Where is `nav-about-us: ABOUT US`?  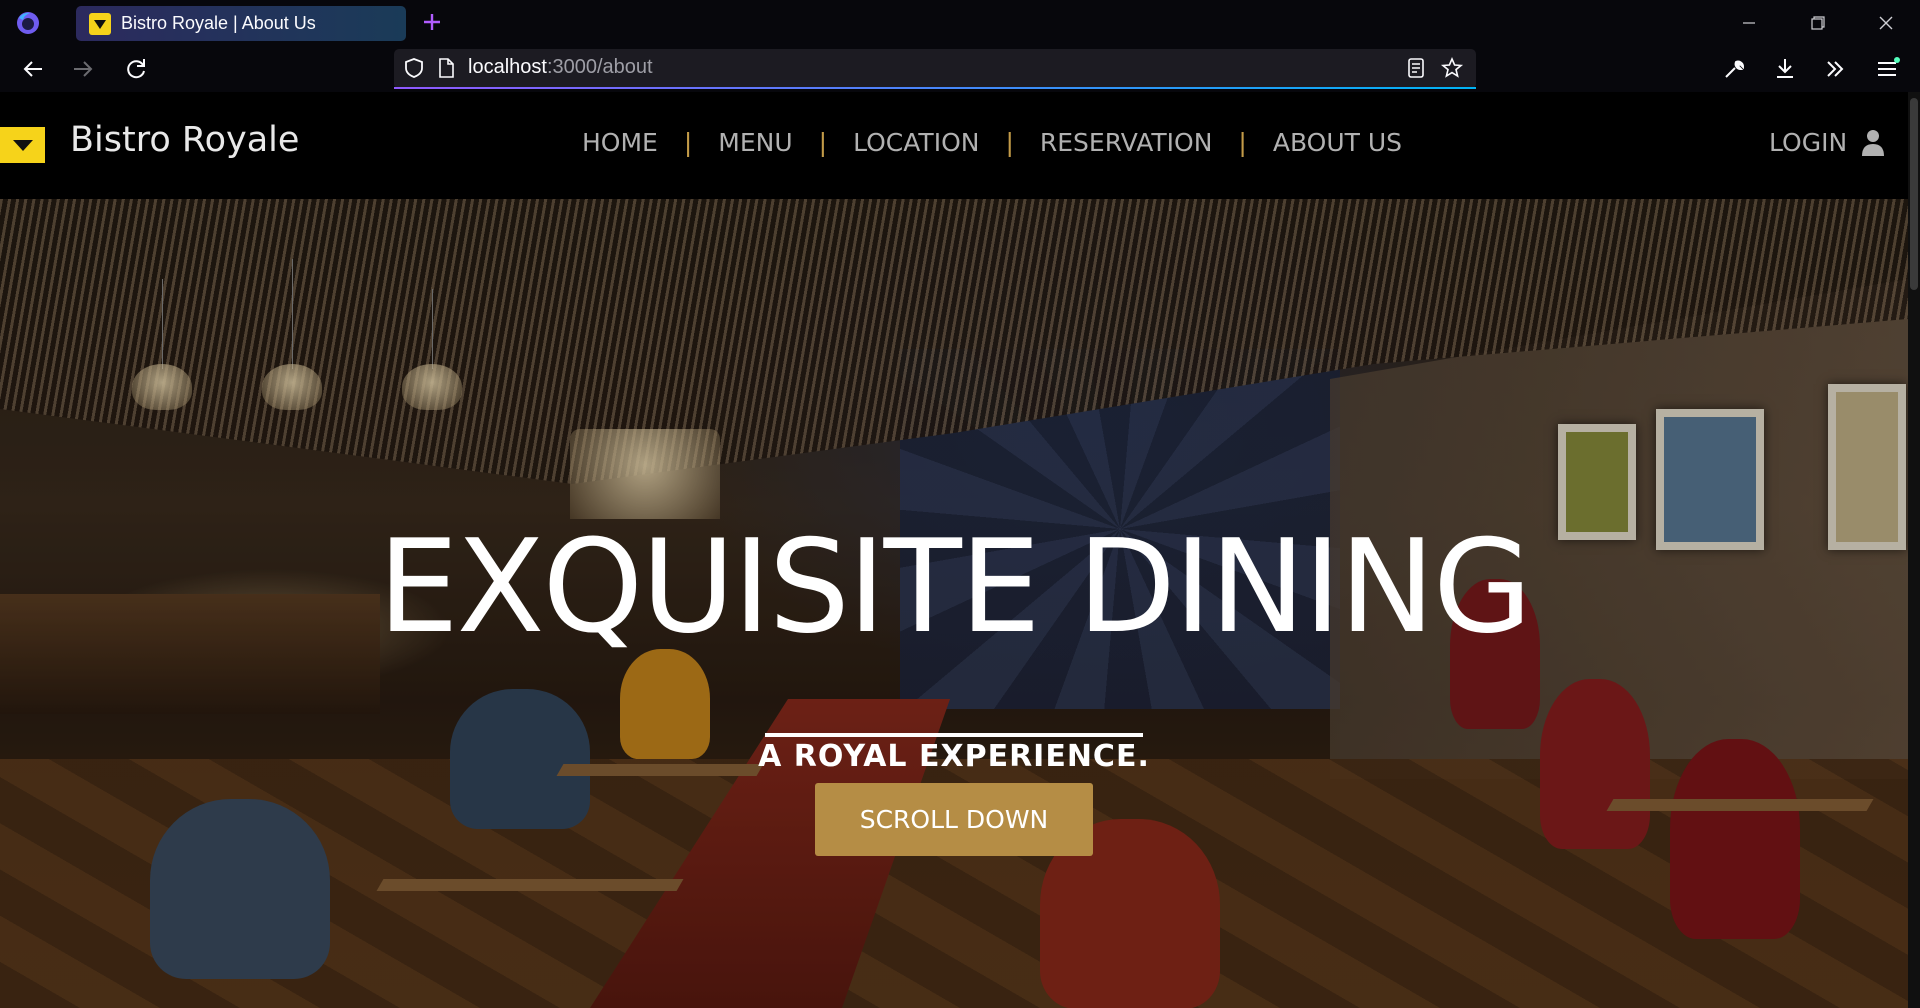 nav-about-us: ABOUT US is located at coordinates (1337, 142).